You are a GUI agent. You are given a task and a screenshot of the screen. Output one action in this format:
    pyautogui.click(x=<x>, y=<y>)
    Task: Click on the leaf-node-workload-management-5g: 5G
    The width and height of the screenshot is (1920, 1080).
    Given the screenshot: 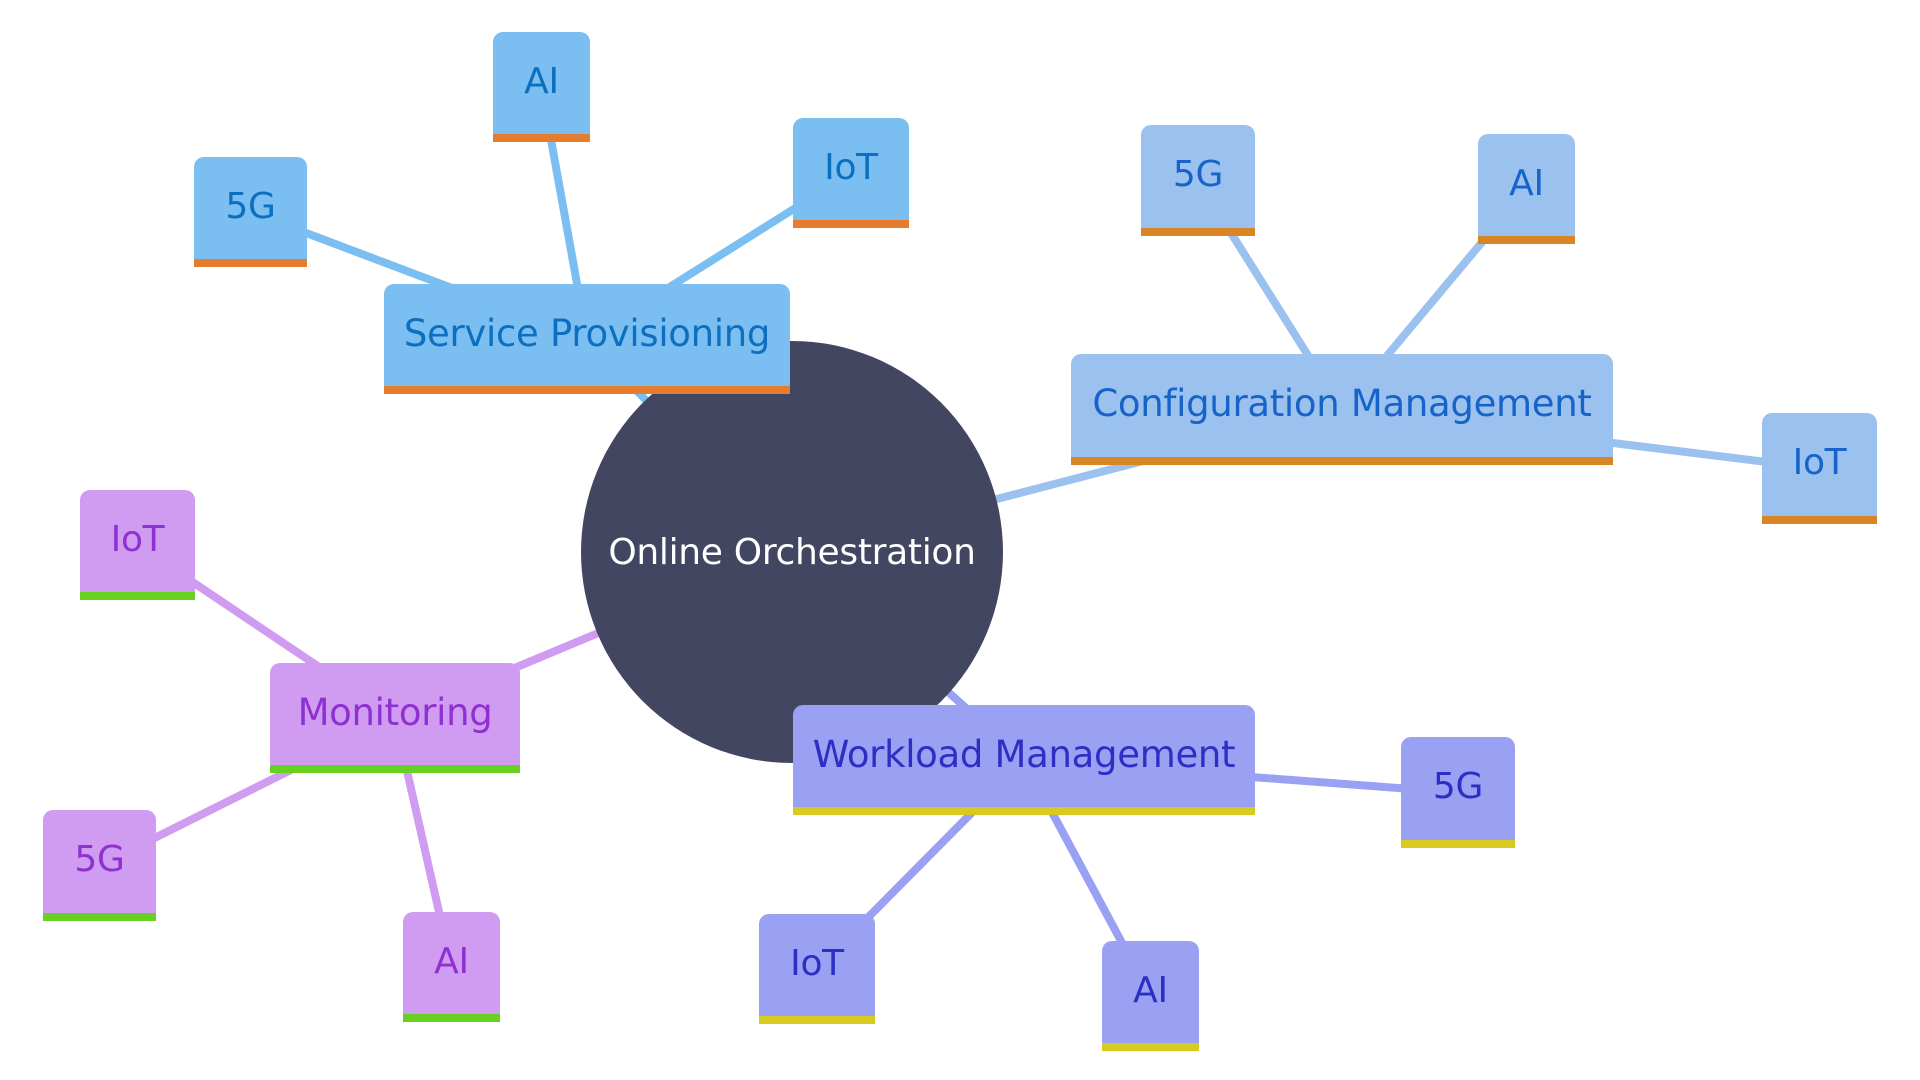 What is the action you would take?
    pyautogui.click(x=1458, y=792)
    